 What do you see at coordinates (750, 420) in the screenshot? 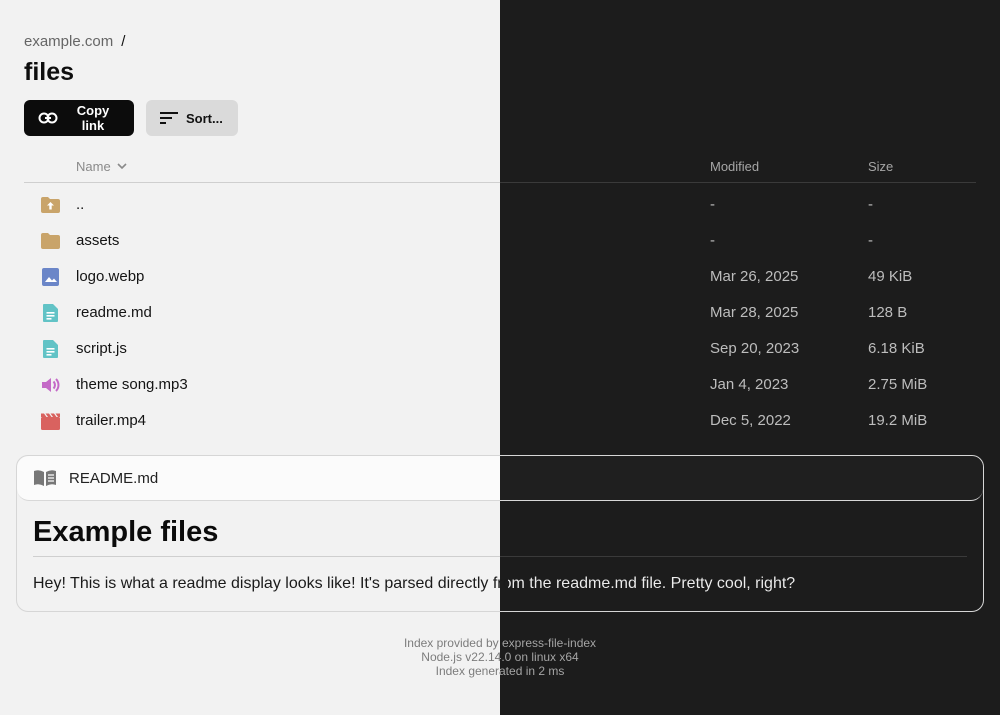
I see `file-modified: Dec 5, 2022` at bounding box center [750, 420].